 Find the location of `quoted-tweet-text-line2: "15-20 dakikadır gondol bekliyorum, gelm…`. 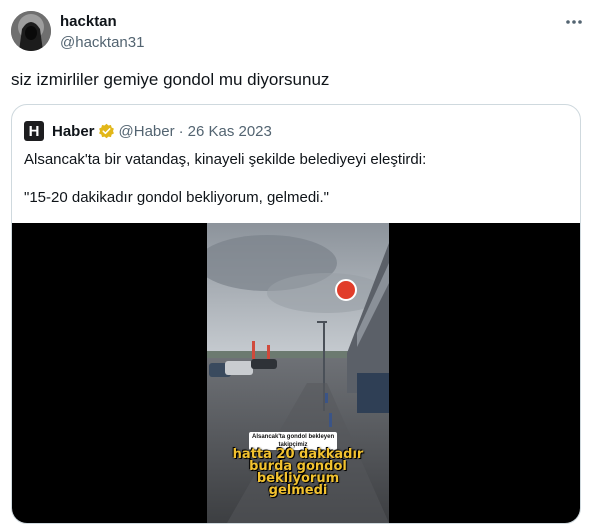

quoted-tweet-text-line2: "15-20 dakikadır gondol bekliyorum, gelm… is located at coordinates (176, 197).